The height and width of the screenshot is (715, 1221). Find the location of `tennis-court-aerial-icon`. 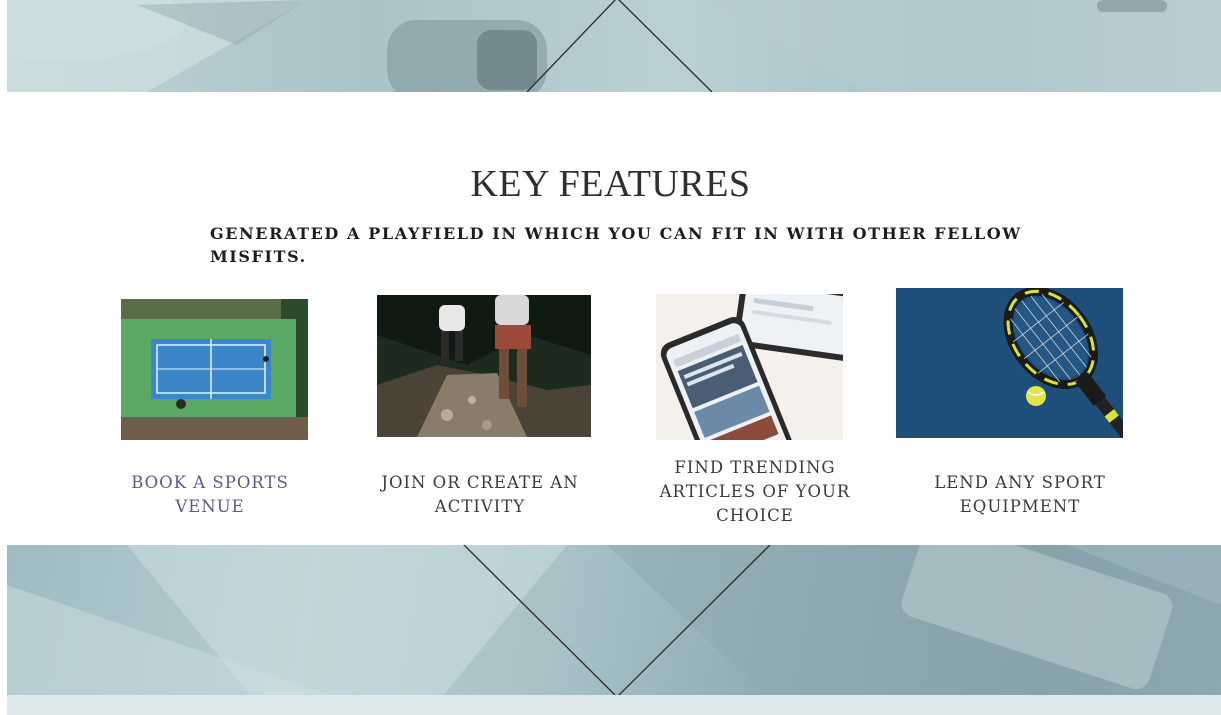

tennis-court-aerial-icon is located at coordinates (214, 369).